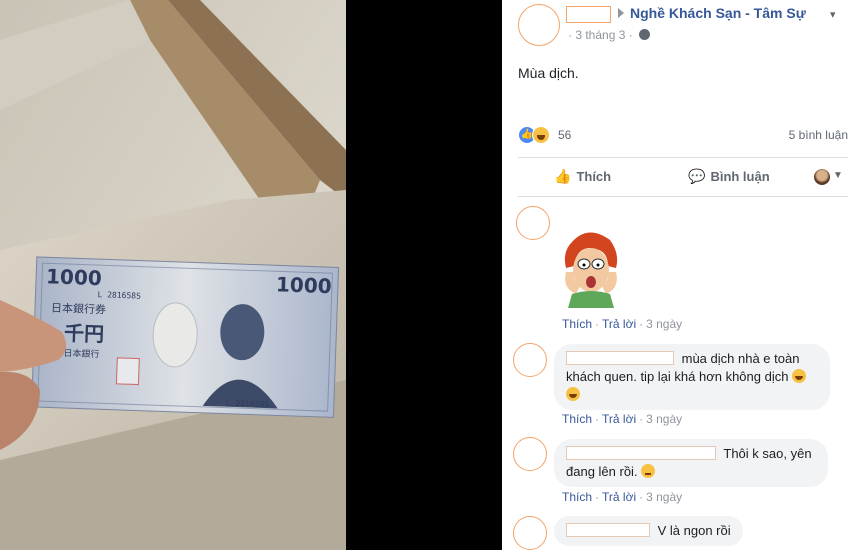 Image resolution: width=858 pixels, height=550 pixels. What do you see at coordinates (648, 471) in the screenshot?
I see `eye-roll-emoji-icon` at bounding box center [648, 471].